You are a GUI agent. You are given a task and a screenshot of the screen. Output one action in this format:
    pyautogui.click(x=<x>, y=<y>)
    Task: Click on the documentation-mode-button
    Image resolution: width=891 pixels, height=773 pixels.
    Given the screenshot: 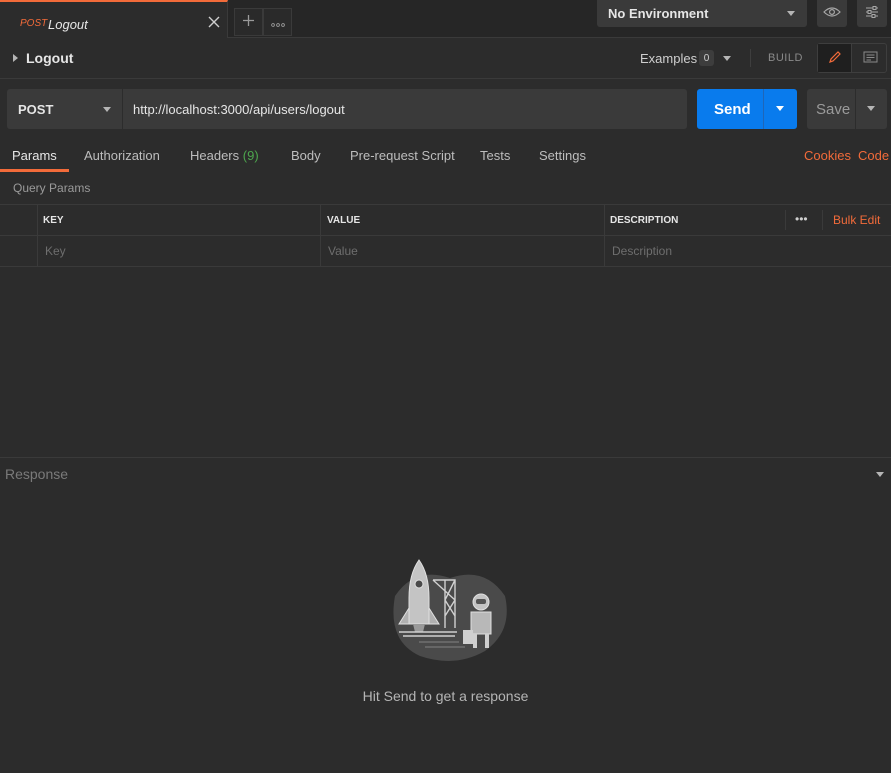 What is the action you would take?
    pyautogui.click(x=870, y=58)
    